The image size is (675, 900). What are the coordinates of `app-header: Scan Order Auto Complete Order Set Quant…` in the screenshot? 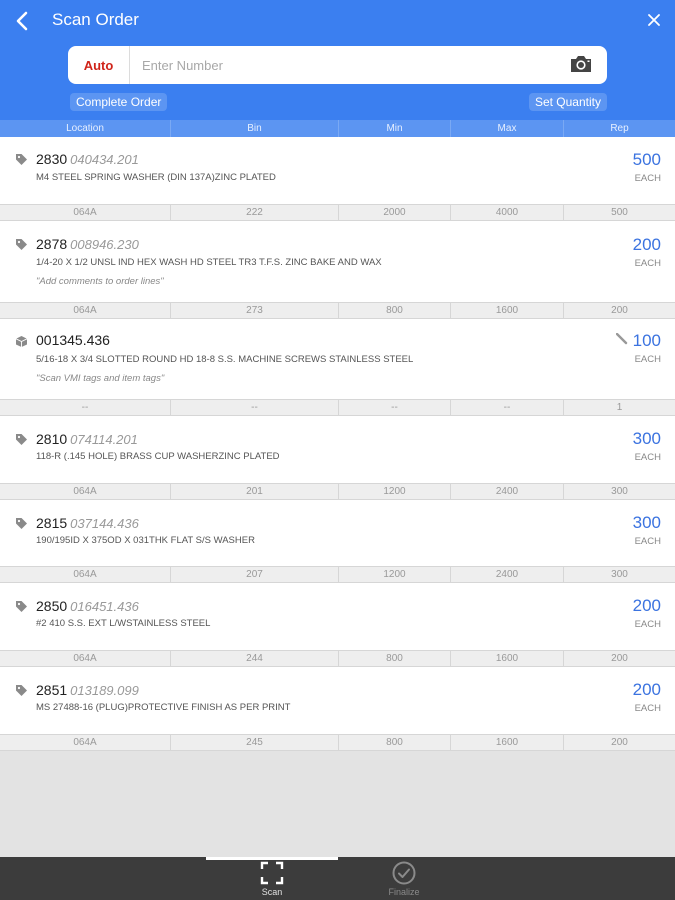 It's located at (337, 60).